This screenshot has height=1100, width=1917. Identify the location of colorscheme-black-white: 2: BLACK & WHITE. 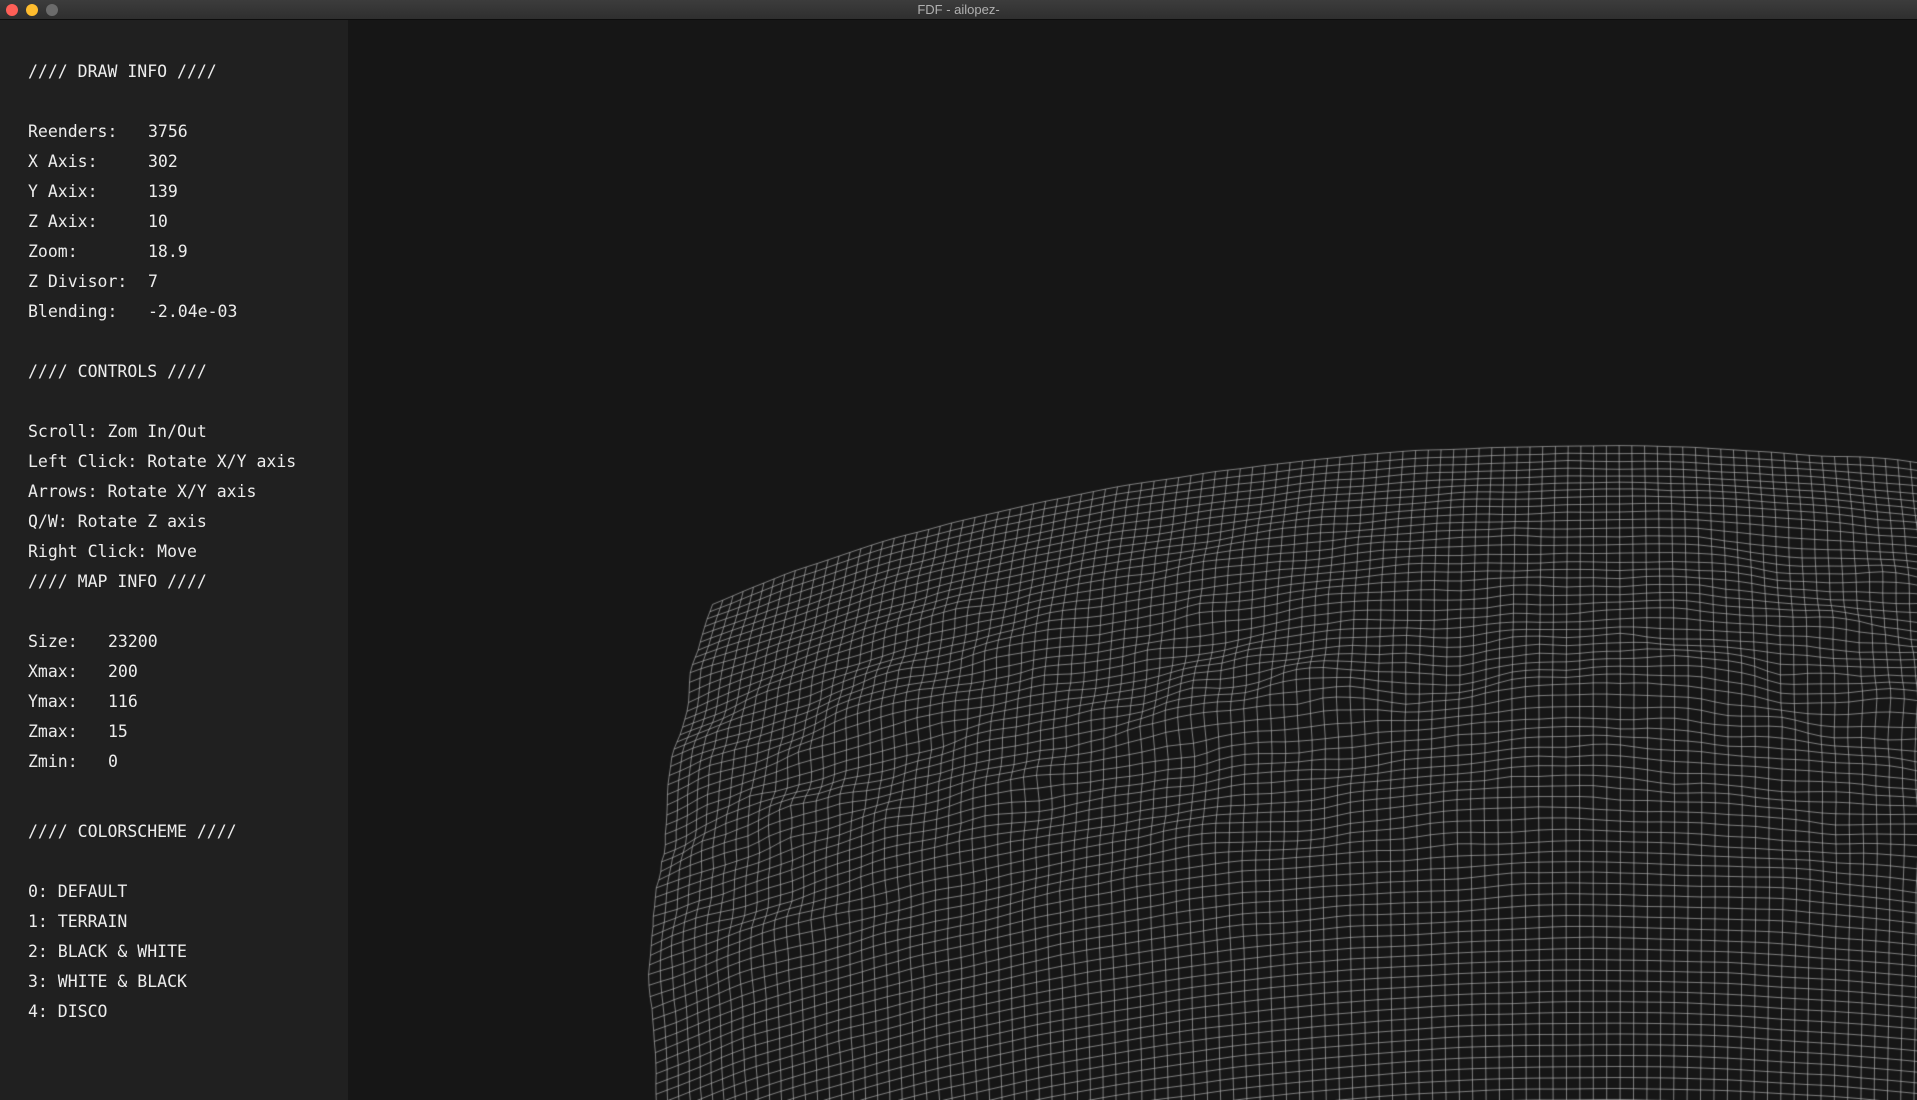
(107, 951).